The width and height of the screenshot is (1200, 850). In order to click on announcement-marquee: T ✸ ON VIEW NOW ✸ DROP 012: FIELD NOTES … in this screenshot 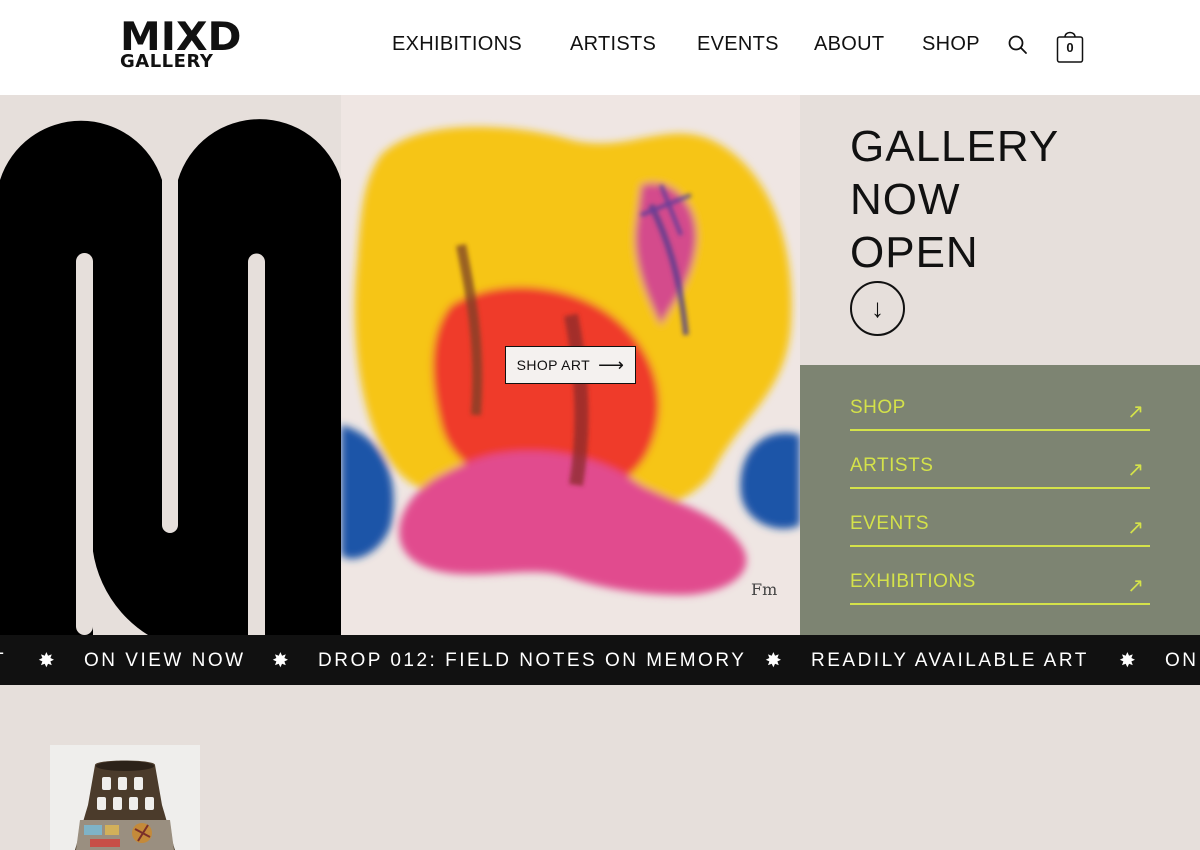, I will do `click(600, 660)`.